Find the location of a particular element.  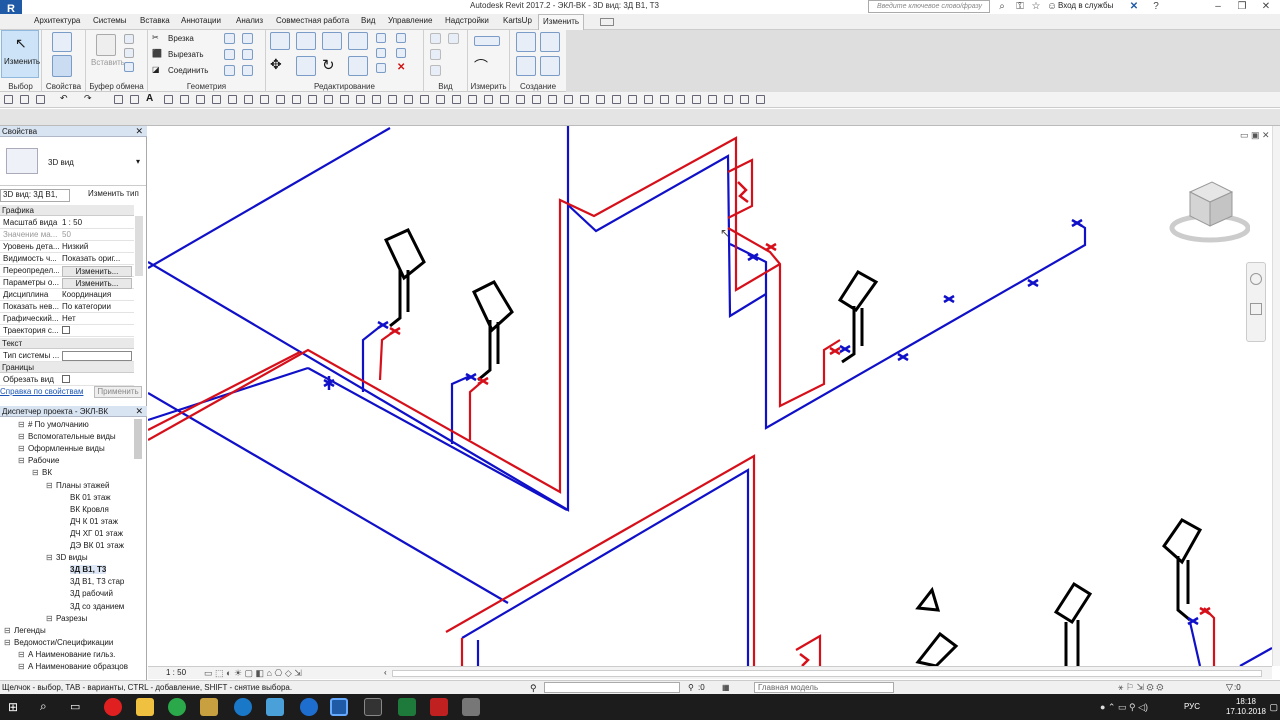

browser-item: ДЭ ВК 01 этаж is located at coordinates (97, 545).